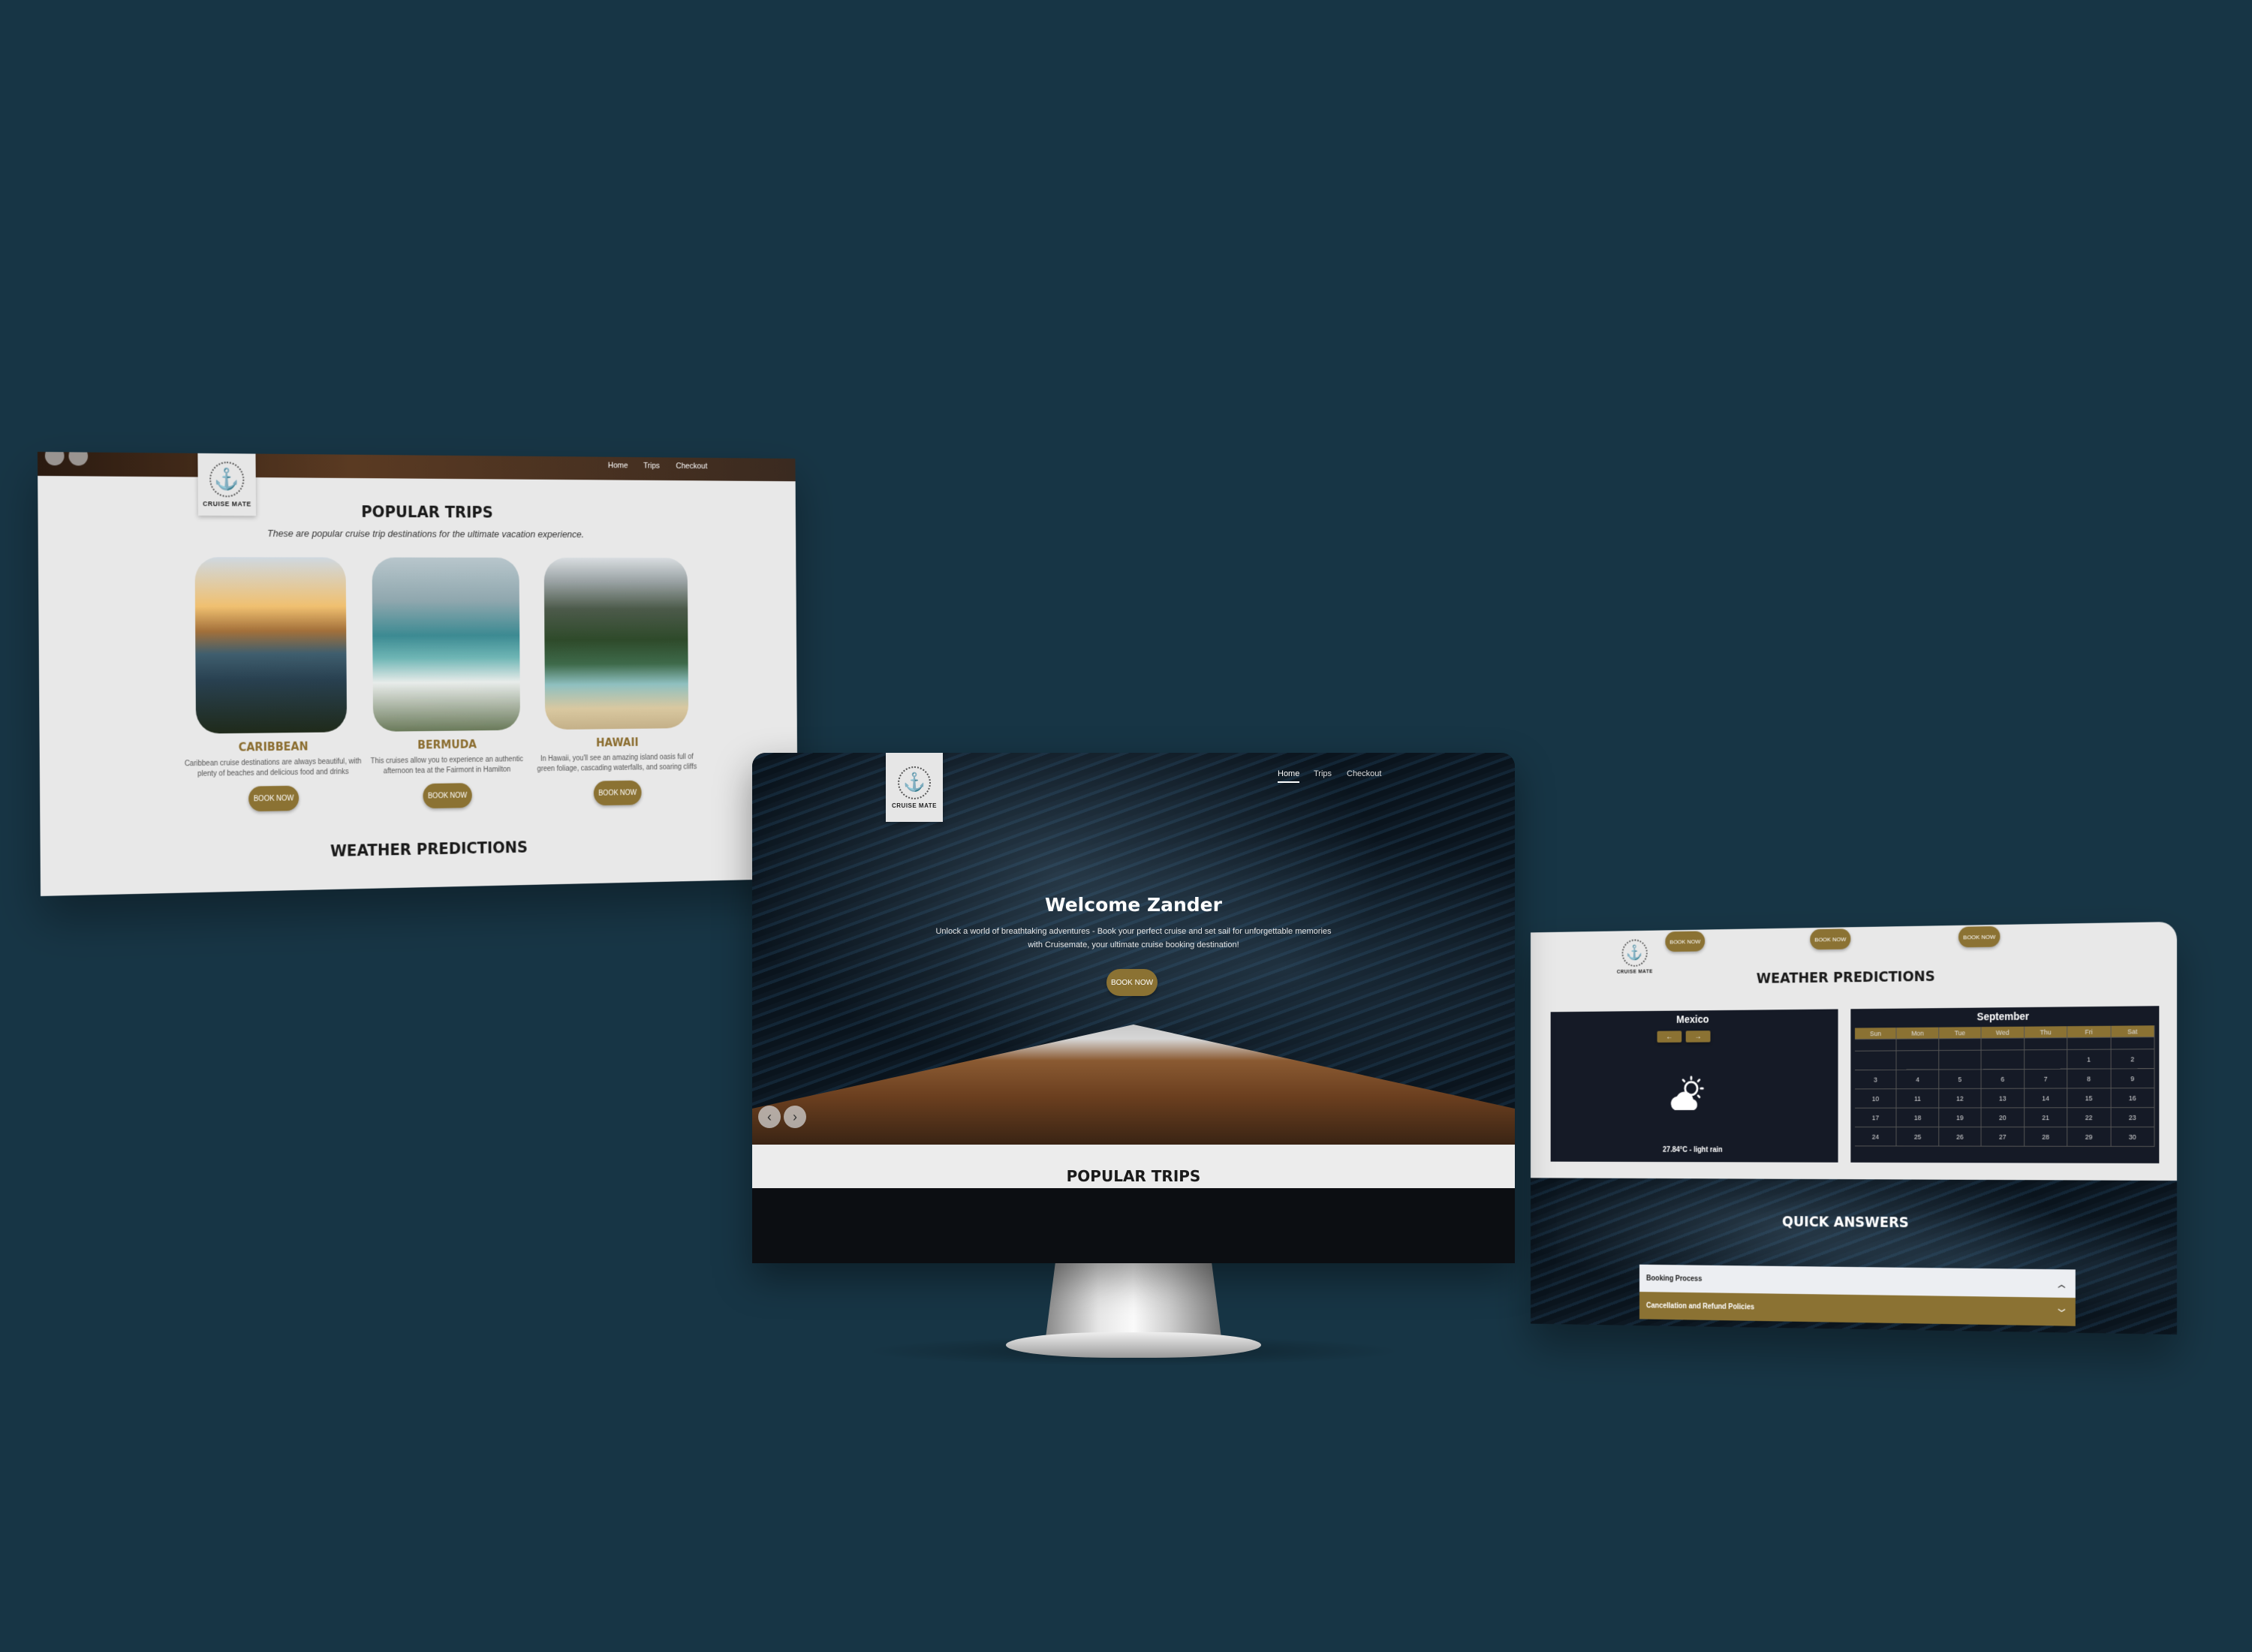 The image size is (2252, 1652). I want to click on faq-title: QUICK ANSWERS, so click(1845, 1222).